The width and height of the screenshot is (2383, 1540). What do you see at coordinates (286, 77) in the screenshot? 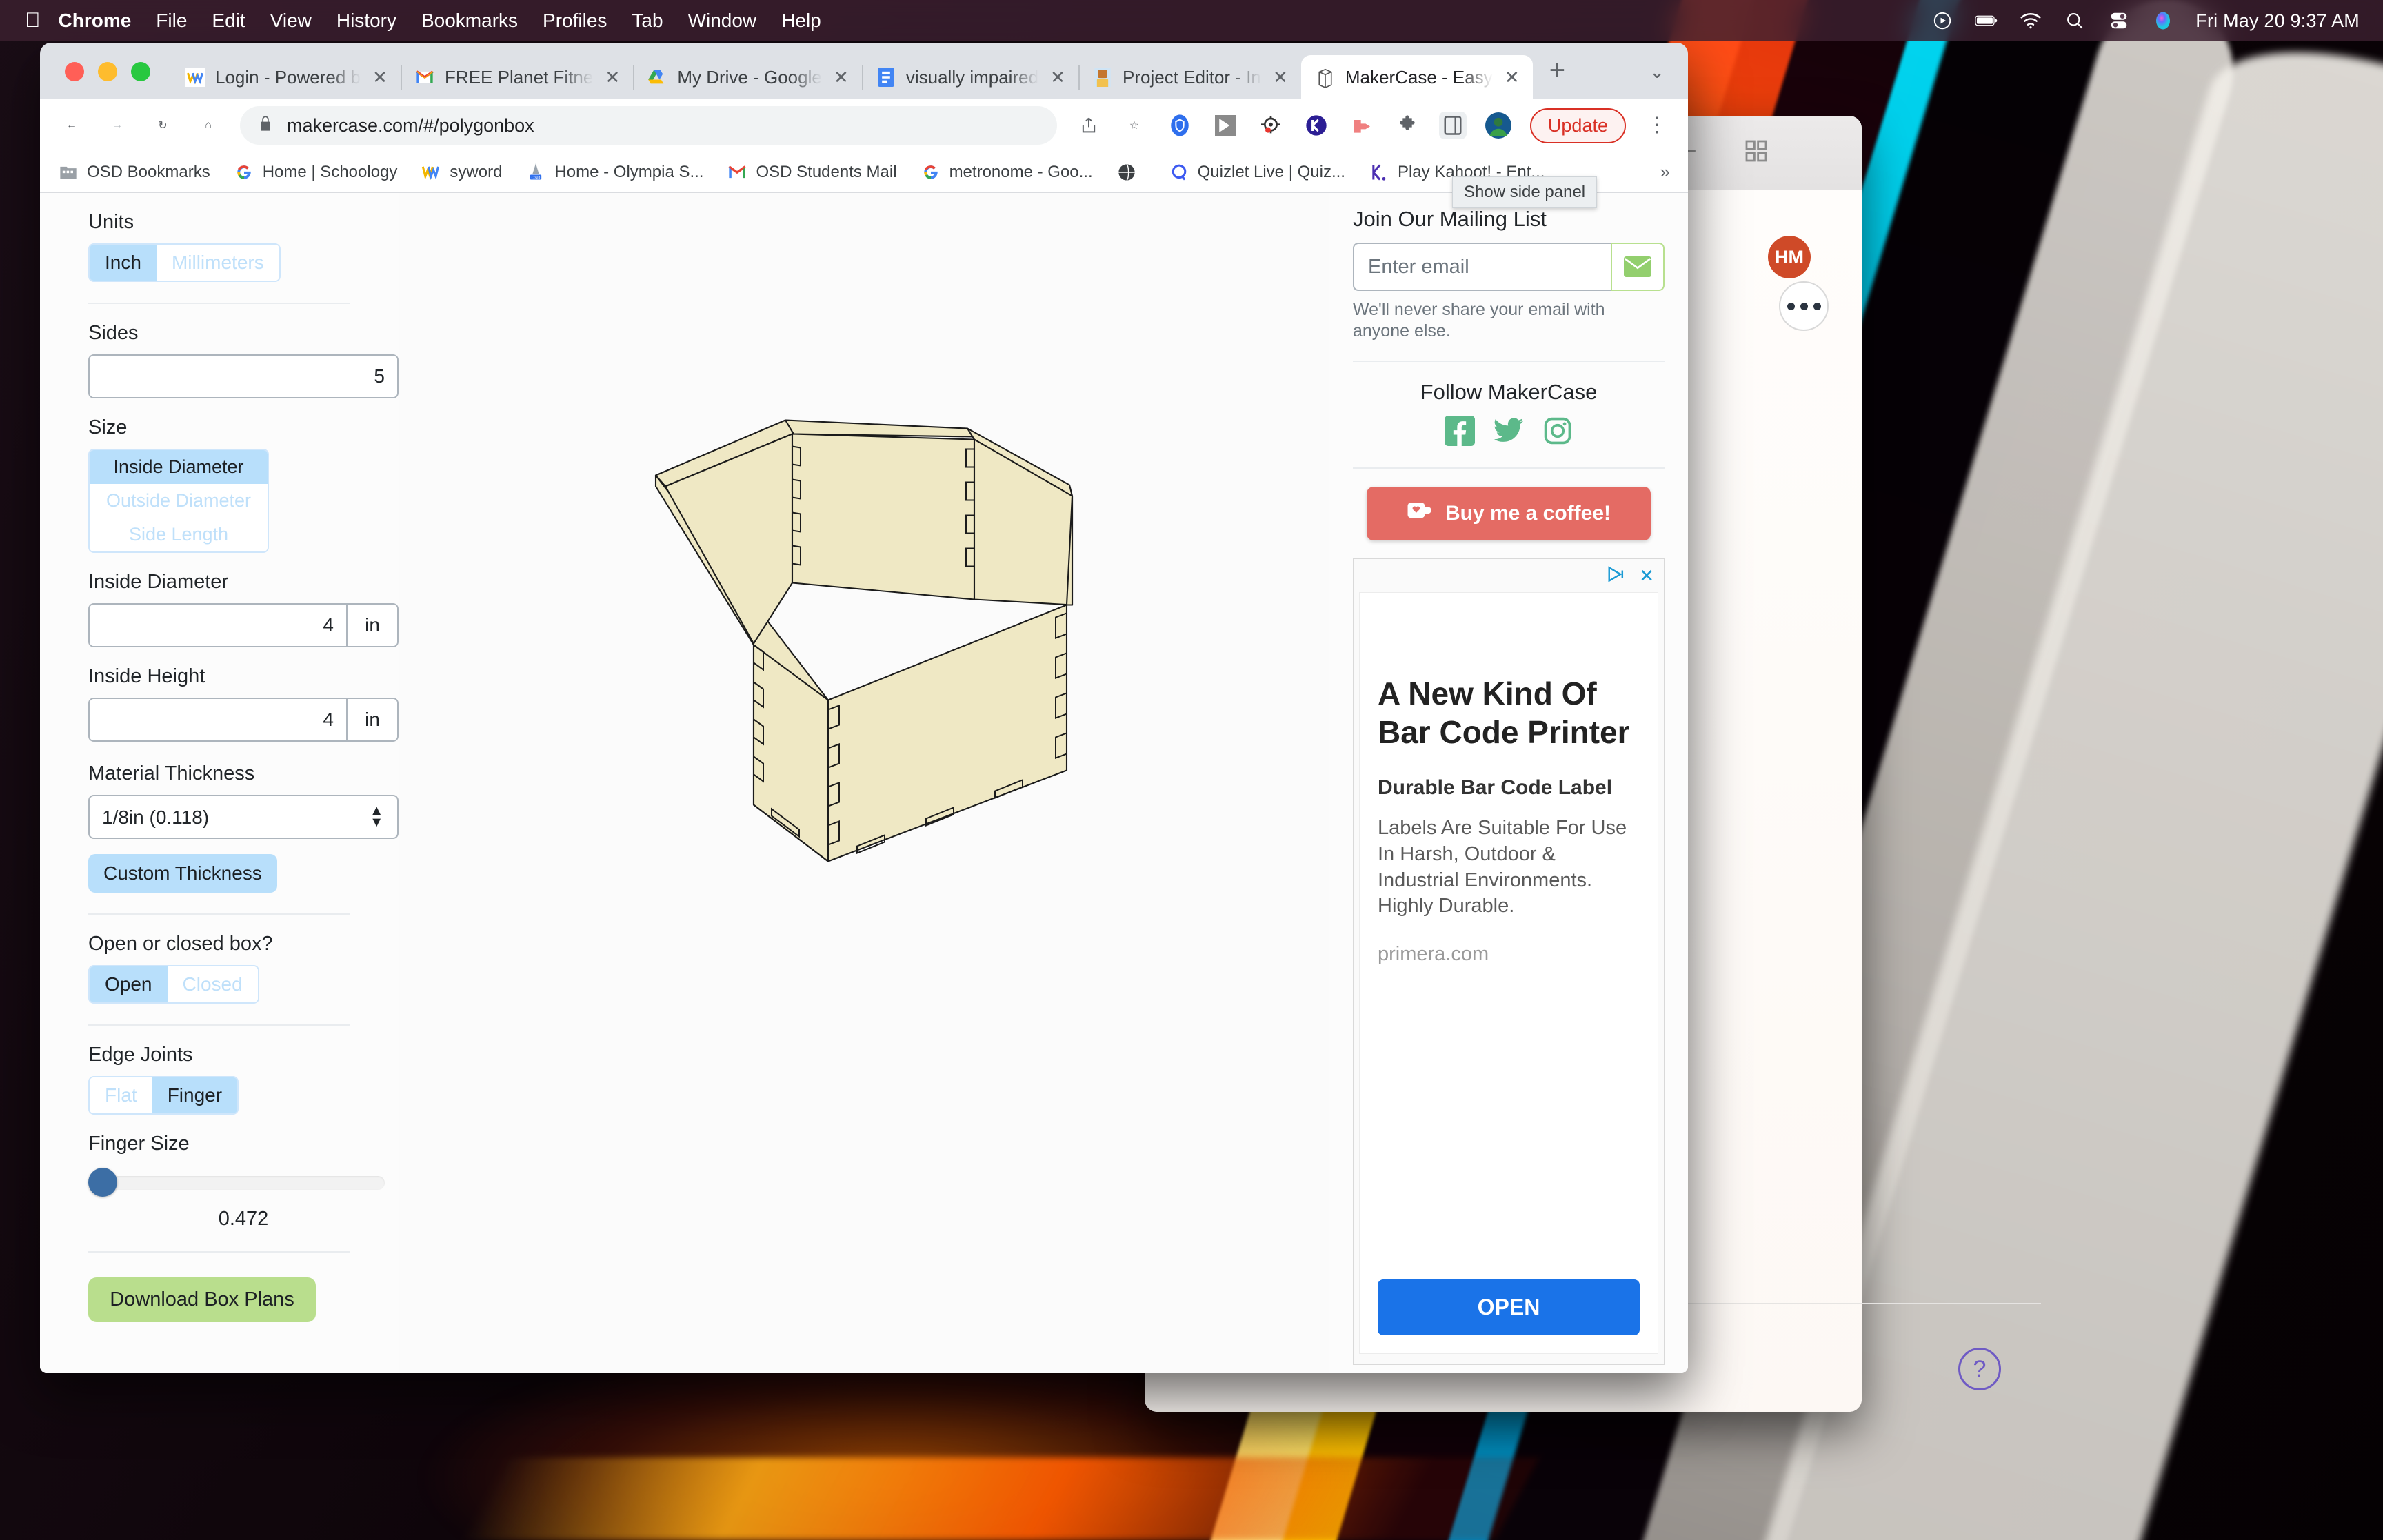
I see `tab-login: Login - Powered b ✕` at bounding box center [286, 77].